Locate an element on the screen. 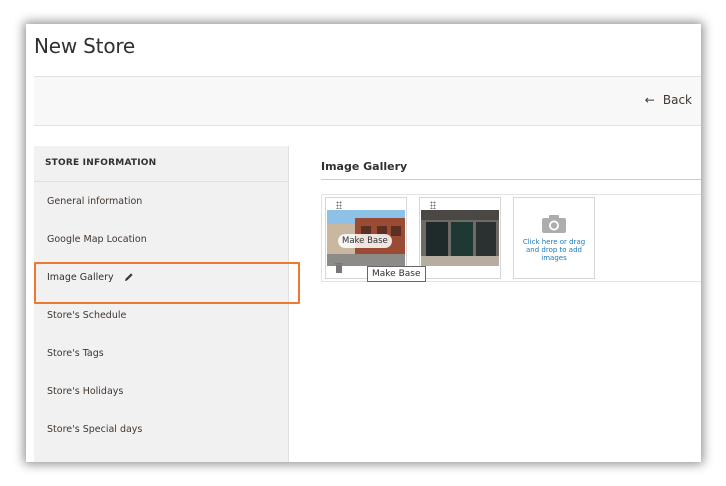 The image size is (726, 486). back-button: ← Back is located at coordinates (668, 100).